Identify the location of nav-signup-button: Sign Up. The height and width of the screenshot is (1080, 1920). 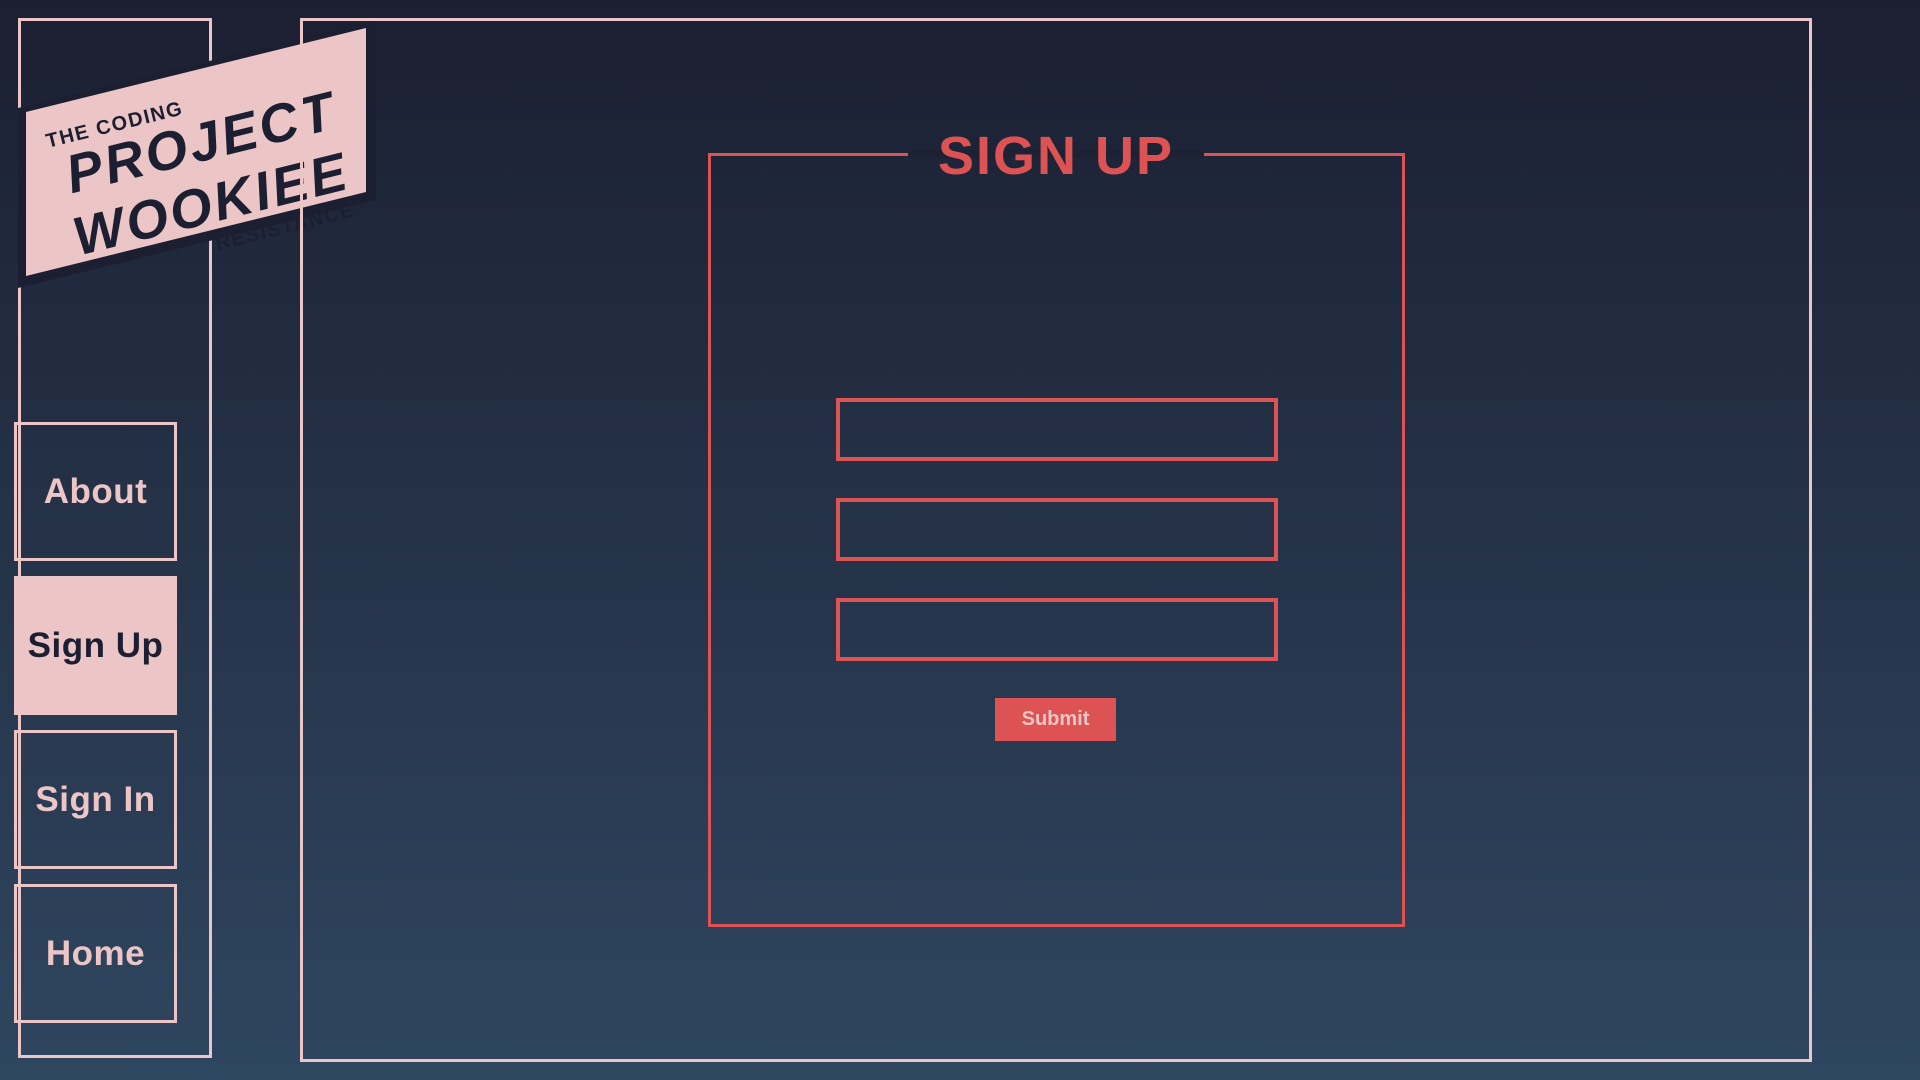
(95, 645).